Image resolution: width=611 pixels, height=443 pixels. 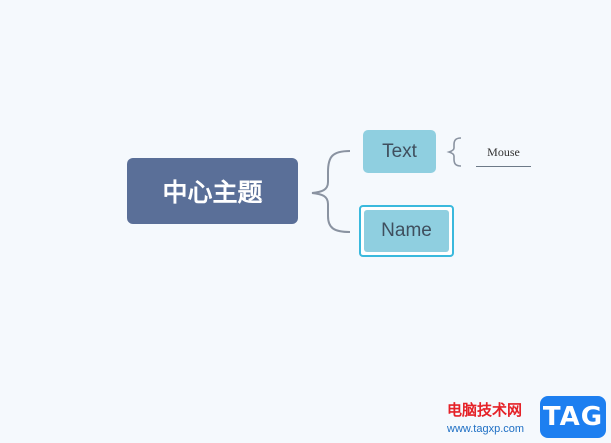 I want to click on watermark-url: www.tagxp.com, so click(x=486, y=429).